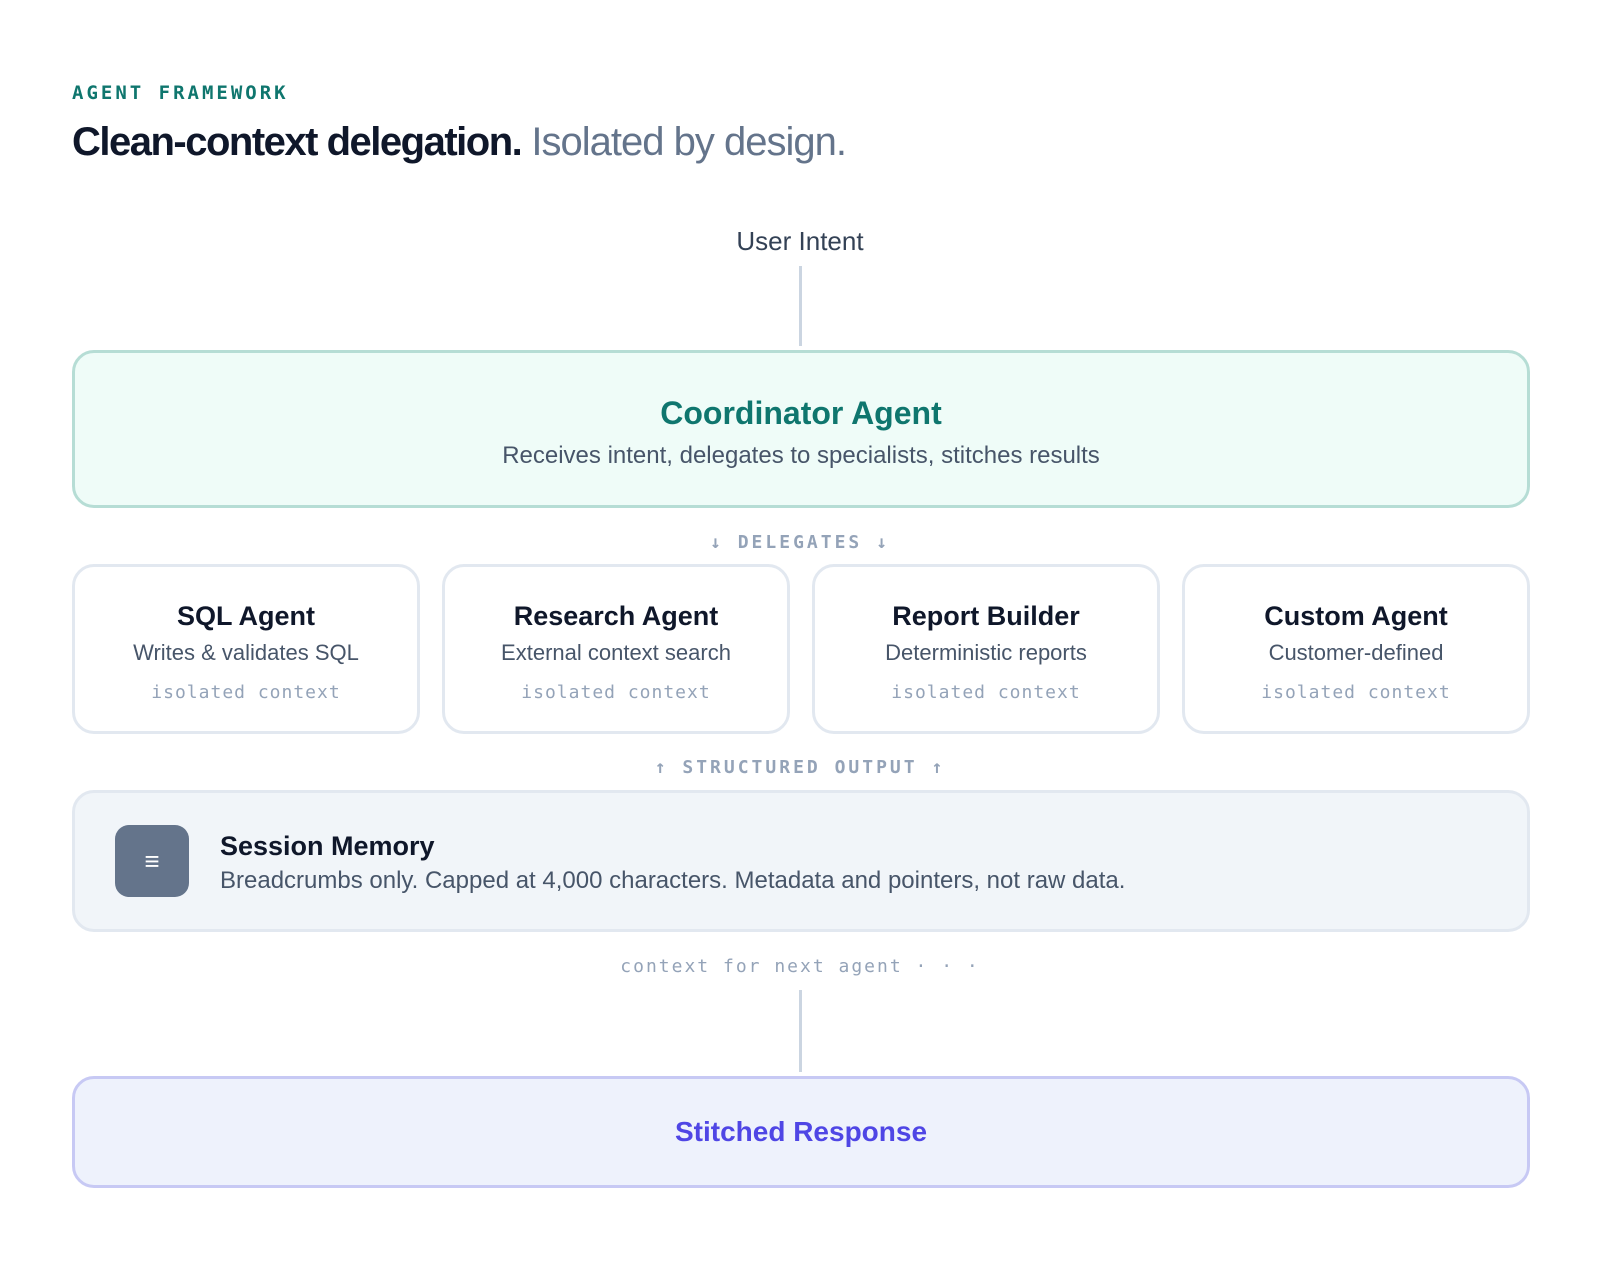  I want to click on headline-strong: Clean-context delegation., so click(297, 142).